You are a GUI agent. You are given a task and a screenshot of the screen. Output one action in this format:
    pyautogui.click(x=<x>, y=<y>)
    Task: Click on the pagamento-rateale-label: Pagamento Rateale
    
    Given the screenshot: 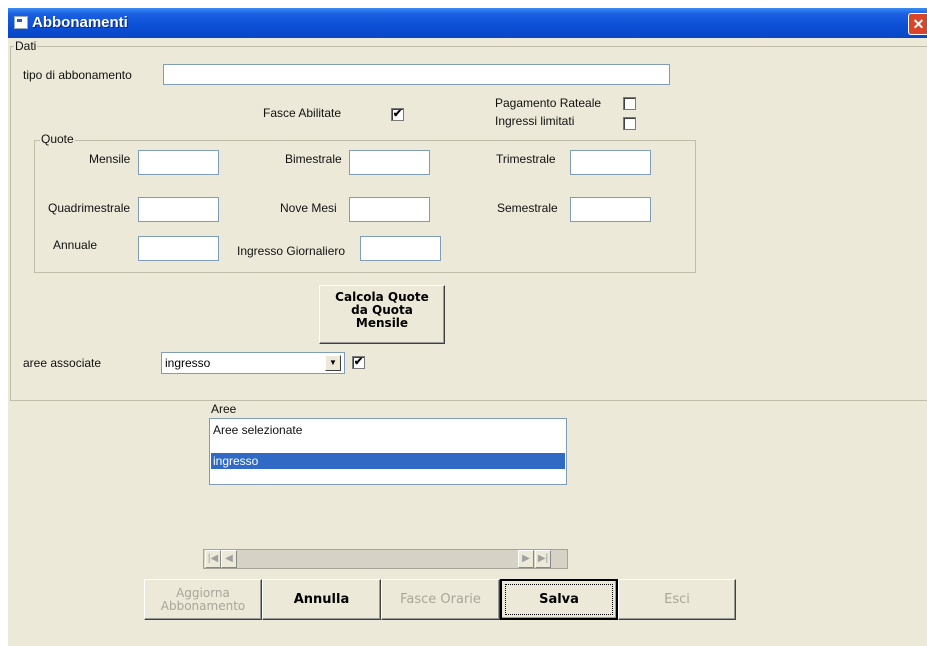 What is the action you would take?
    pyautogui.click(x=548, y=103)
    